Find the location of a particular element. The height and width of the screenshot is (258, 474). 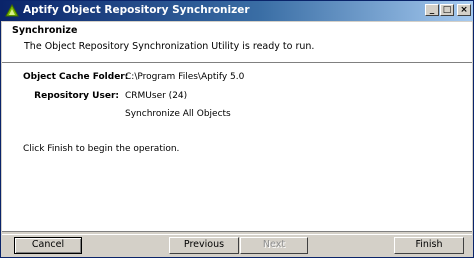

previous-button: Previous is located at coordinates (204, 245).